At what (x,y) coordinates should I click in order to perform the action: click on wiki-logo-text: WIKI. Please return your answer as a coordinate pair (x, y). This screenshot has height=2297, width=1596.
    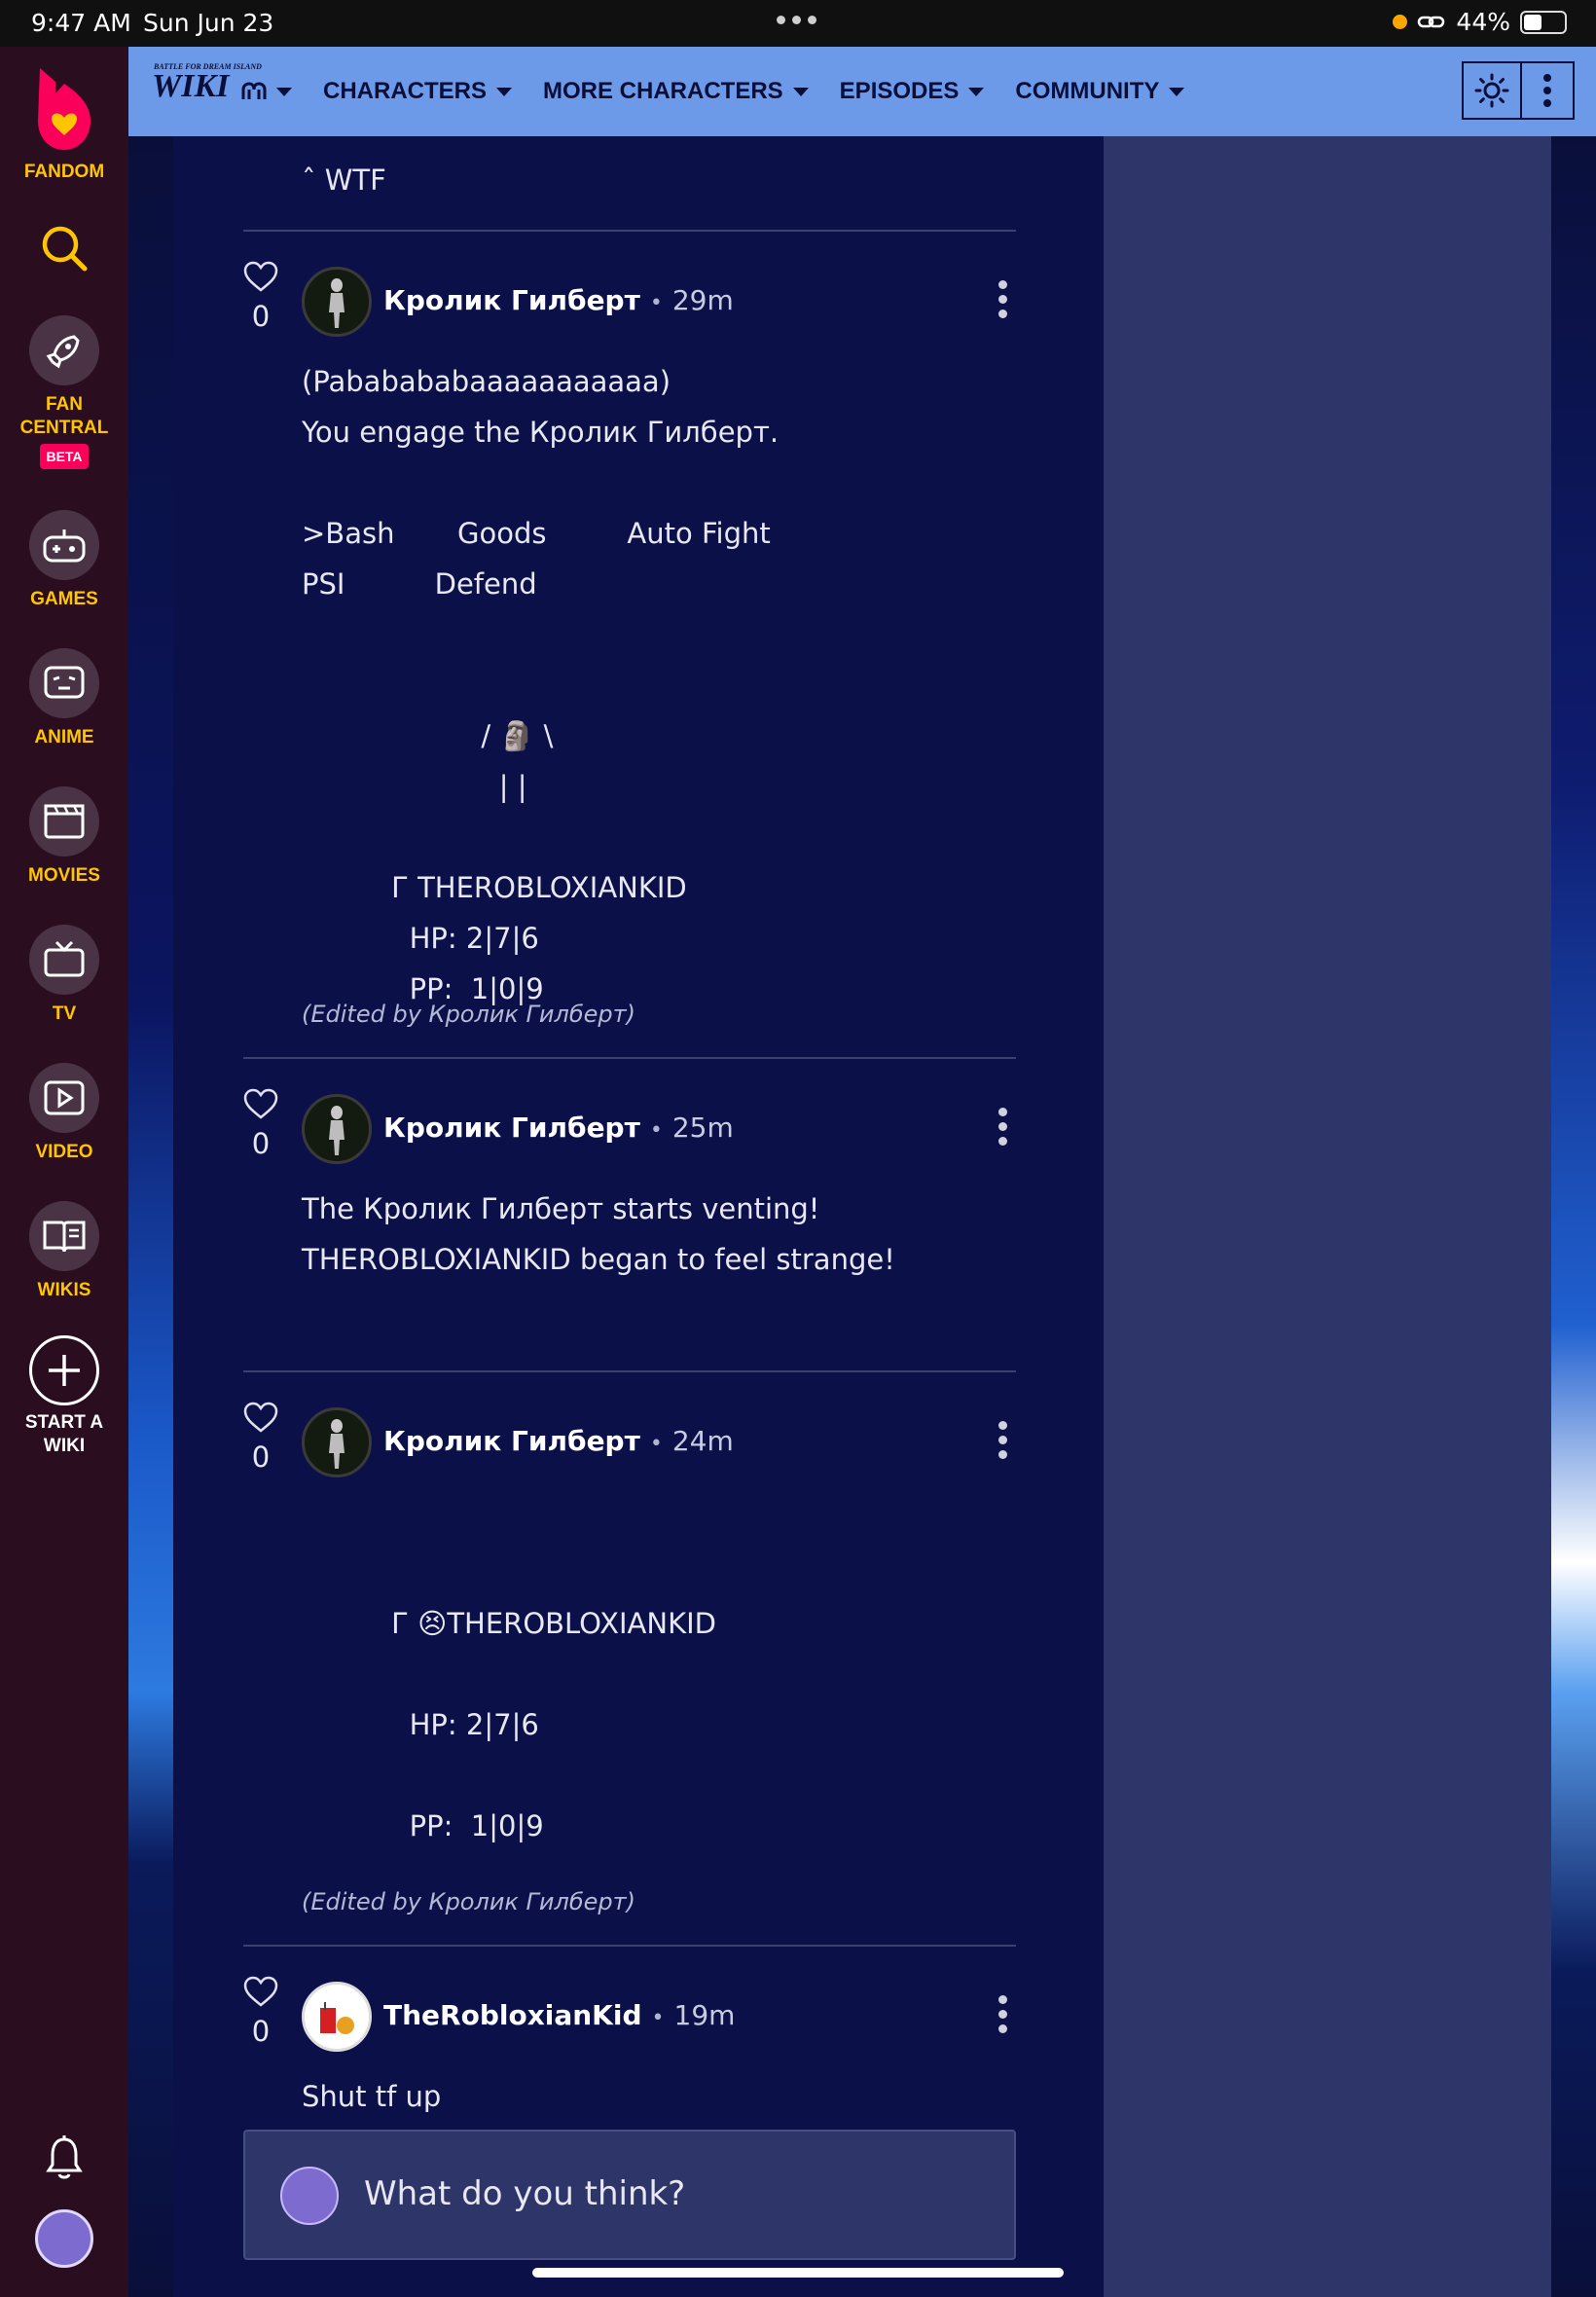
    Looking at the image, I should click on (191, 86).